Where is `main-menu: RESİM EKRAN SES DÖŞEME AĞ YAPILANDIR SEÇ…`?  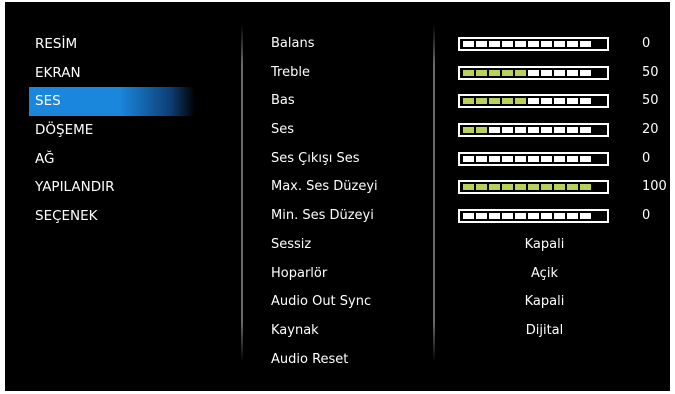
main-menu: RESİM EKRAN SES DÖŞEME AĞ YAPILANDIR SEÇ… is located at coordinates (112, 130).